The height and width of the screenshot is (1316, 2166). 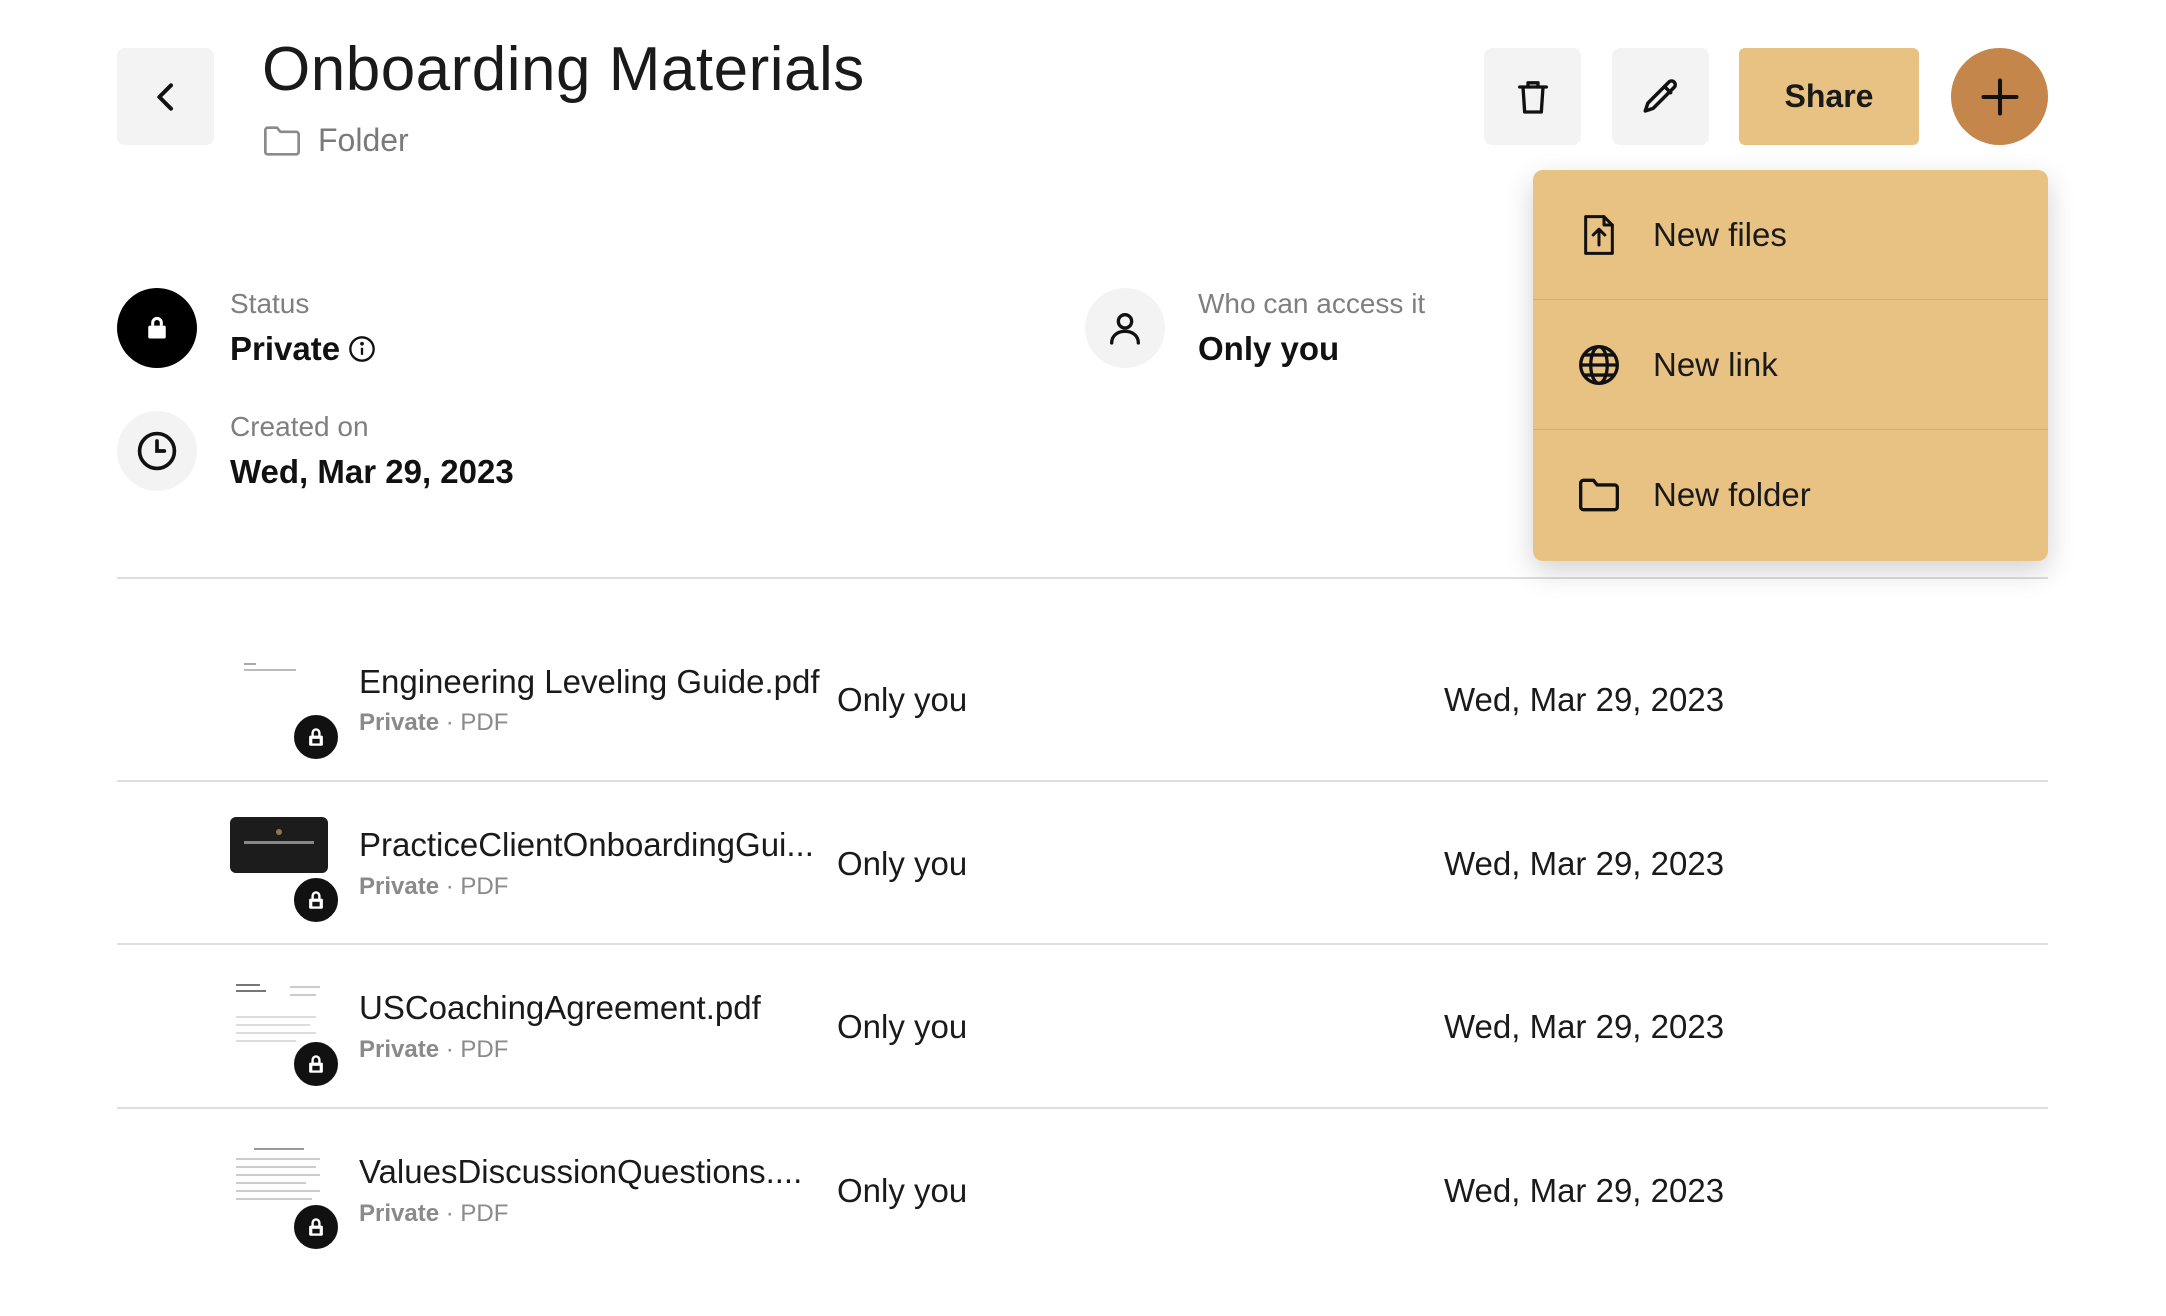 I want to click on plus-icon, so click(x=1999, y=96).